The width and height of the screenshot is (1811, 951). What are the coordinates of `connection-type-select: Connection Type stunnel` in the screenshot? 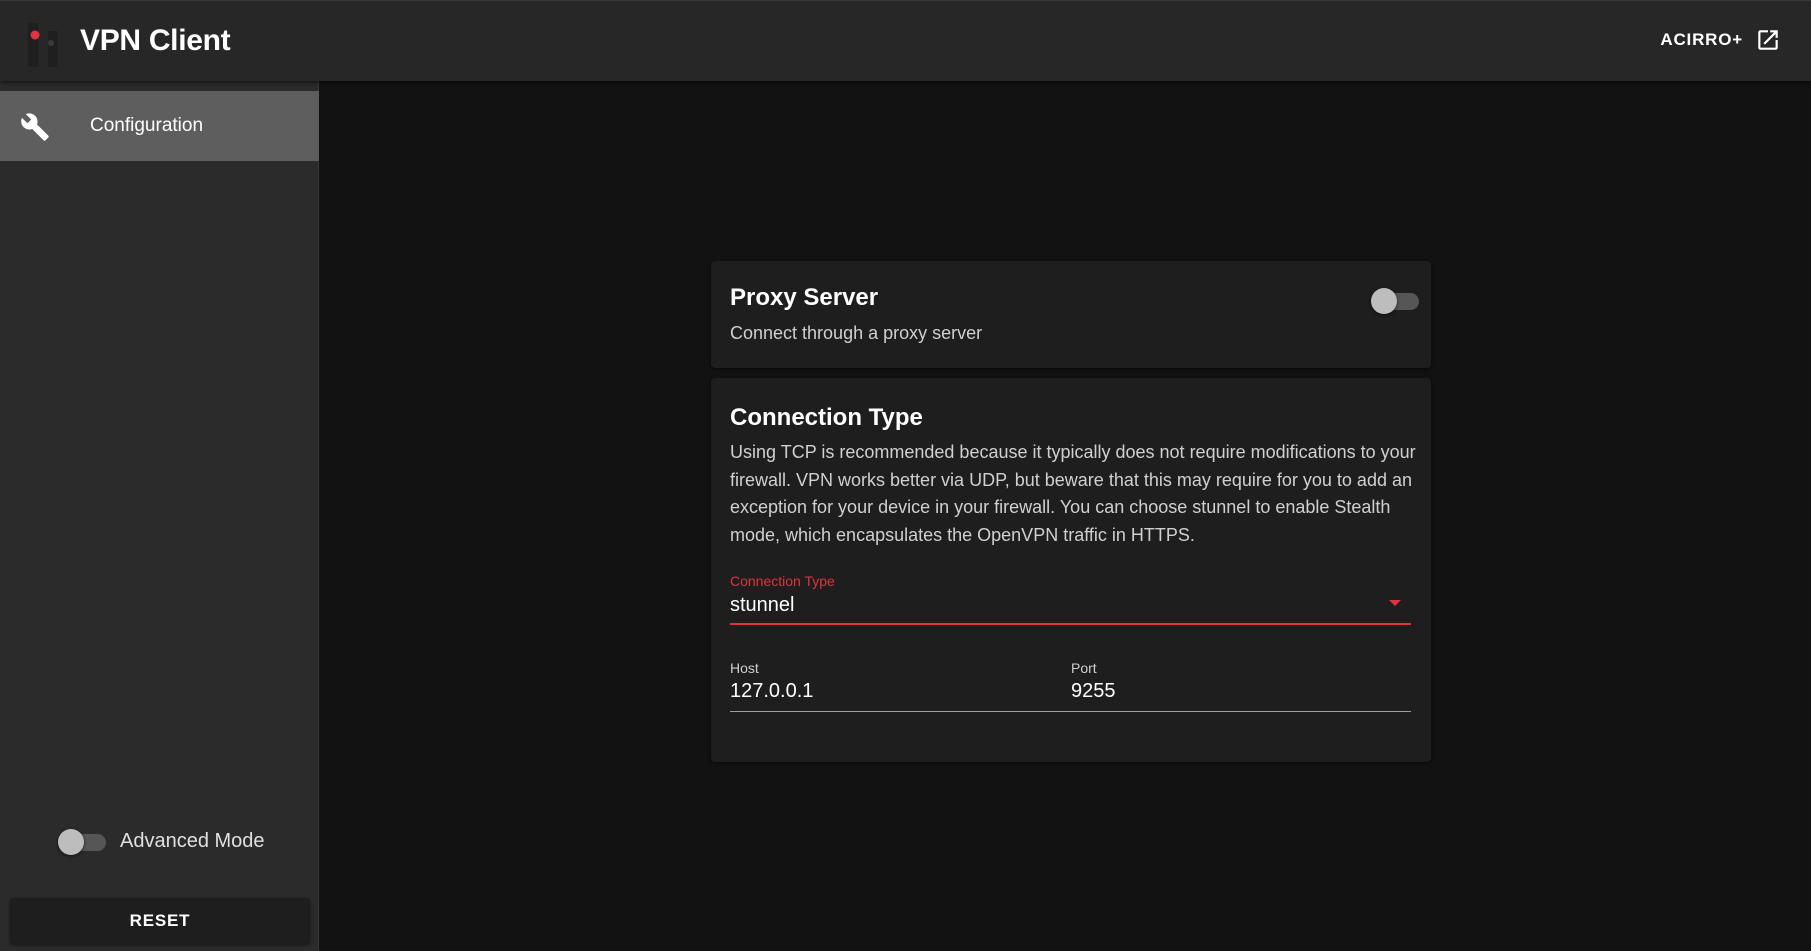 It's located at (1070, 599).